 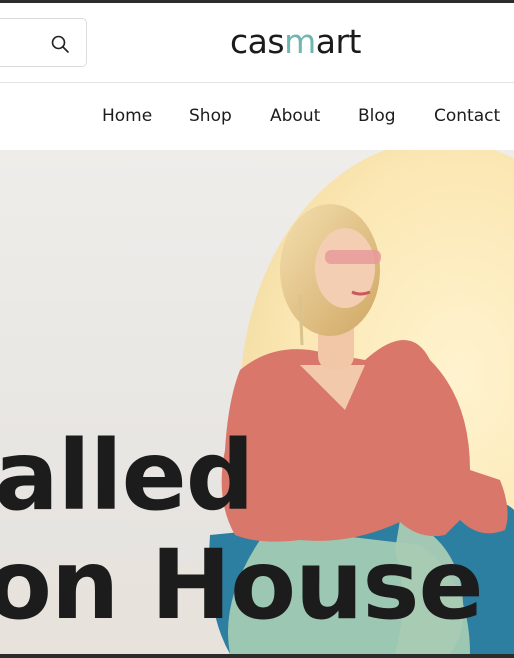 What do you see at coordinates (60, 44) in the screenshot?
I see `search-icon` at bounding box center [60, 44].